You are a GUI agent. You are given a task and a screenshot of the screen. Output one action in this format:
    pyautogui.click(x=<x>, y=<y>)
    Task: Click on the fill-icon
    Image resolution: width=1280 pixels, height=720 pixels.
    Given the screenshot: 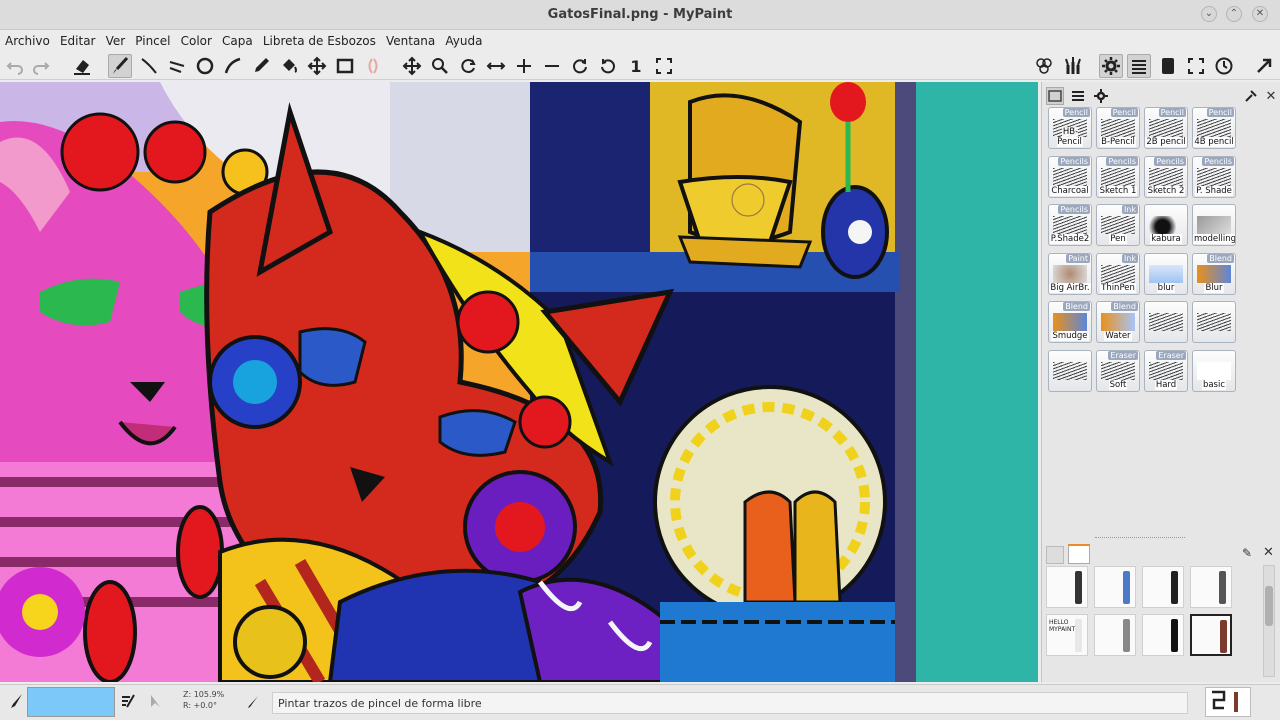 What is the action you would take?
    pyautogui.click(x=289, y=66)
    